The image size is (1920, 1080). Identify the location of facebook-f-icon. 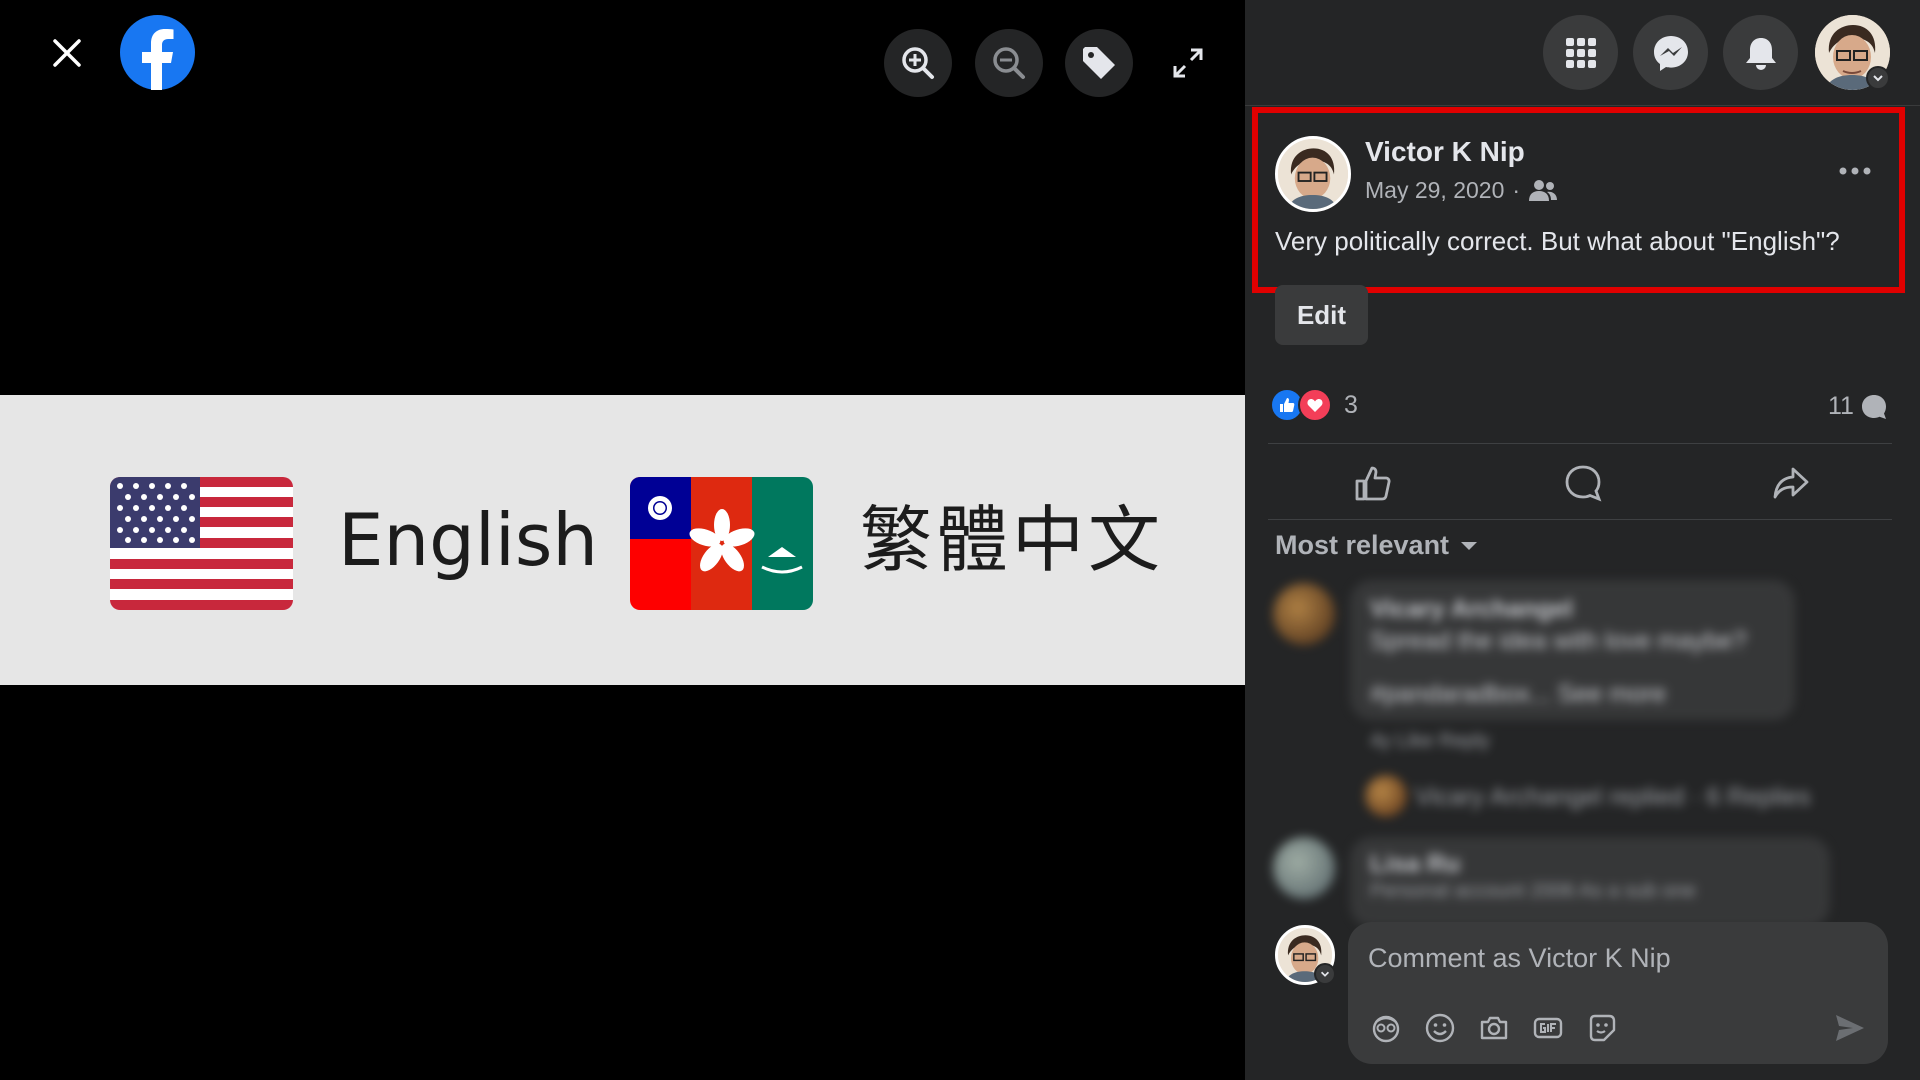
(158, 59).